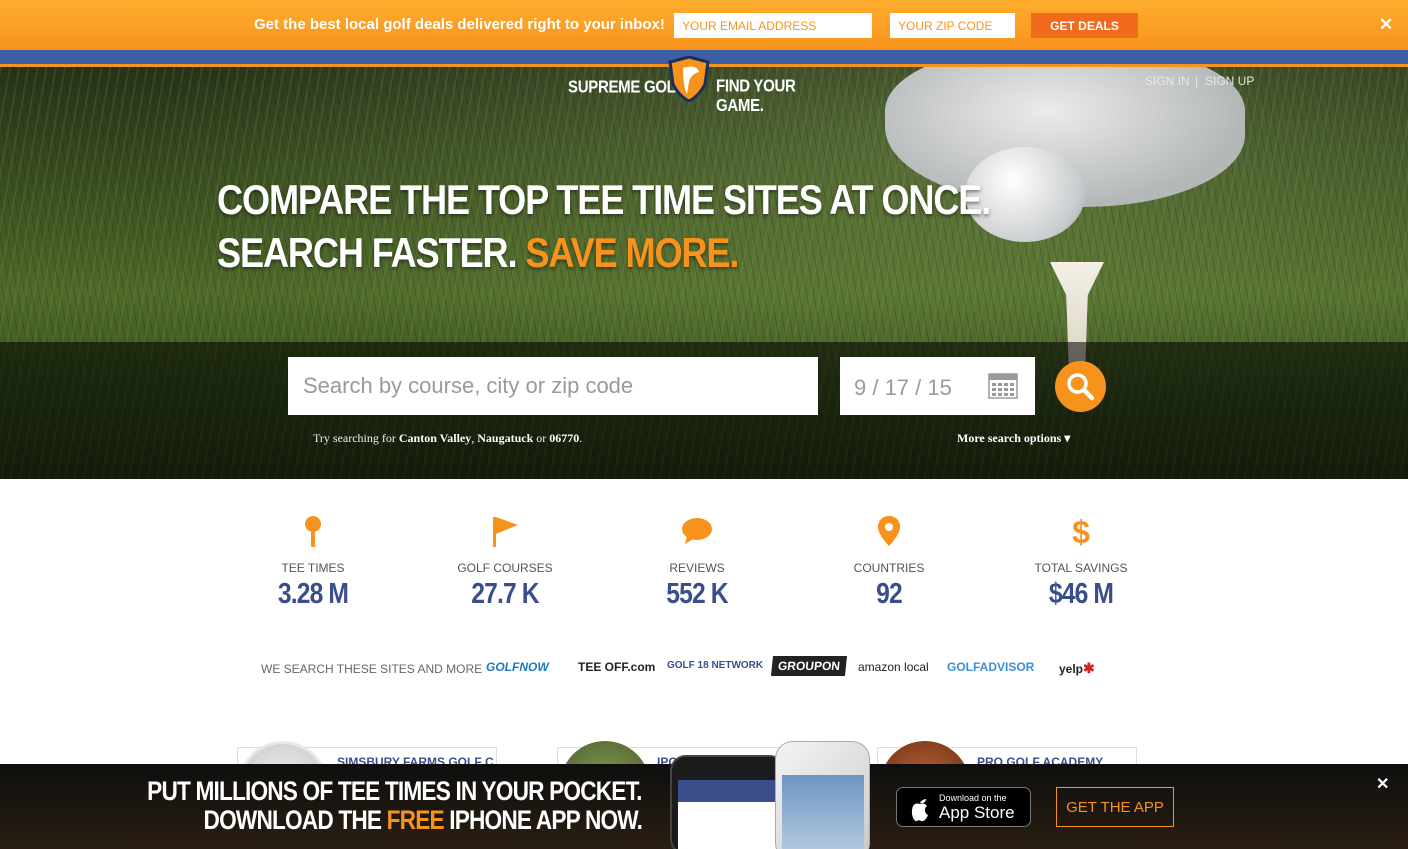  I want to click on flag-icon, so click(505, 531).